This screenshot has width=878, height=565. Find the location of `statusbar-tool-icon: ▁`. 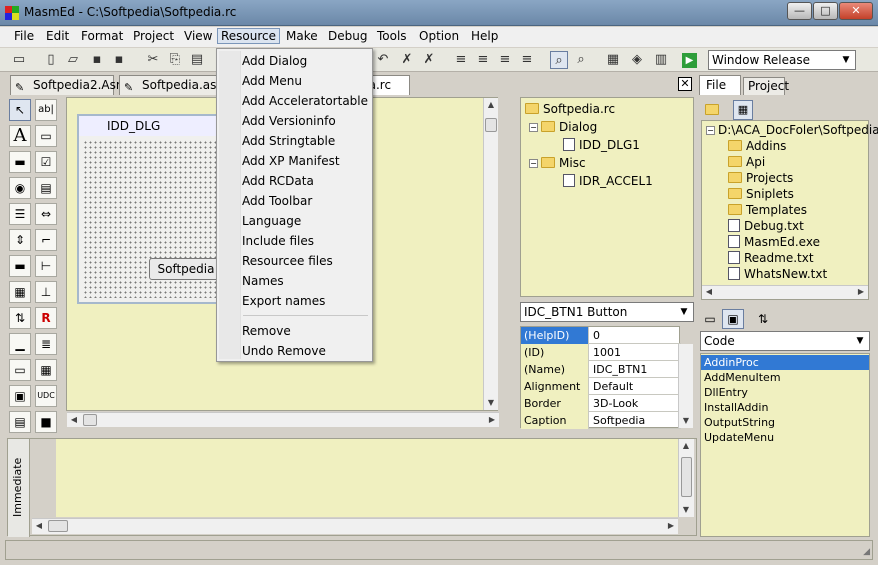

statusbar-tool-icon: ▁ is located at coordinates (20, 344).